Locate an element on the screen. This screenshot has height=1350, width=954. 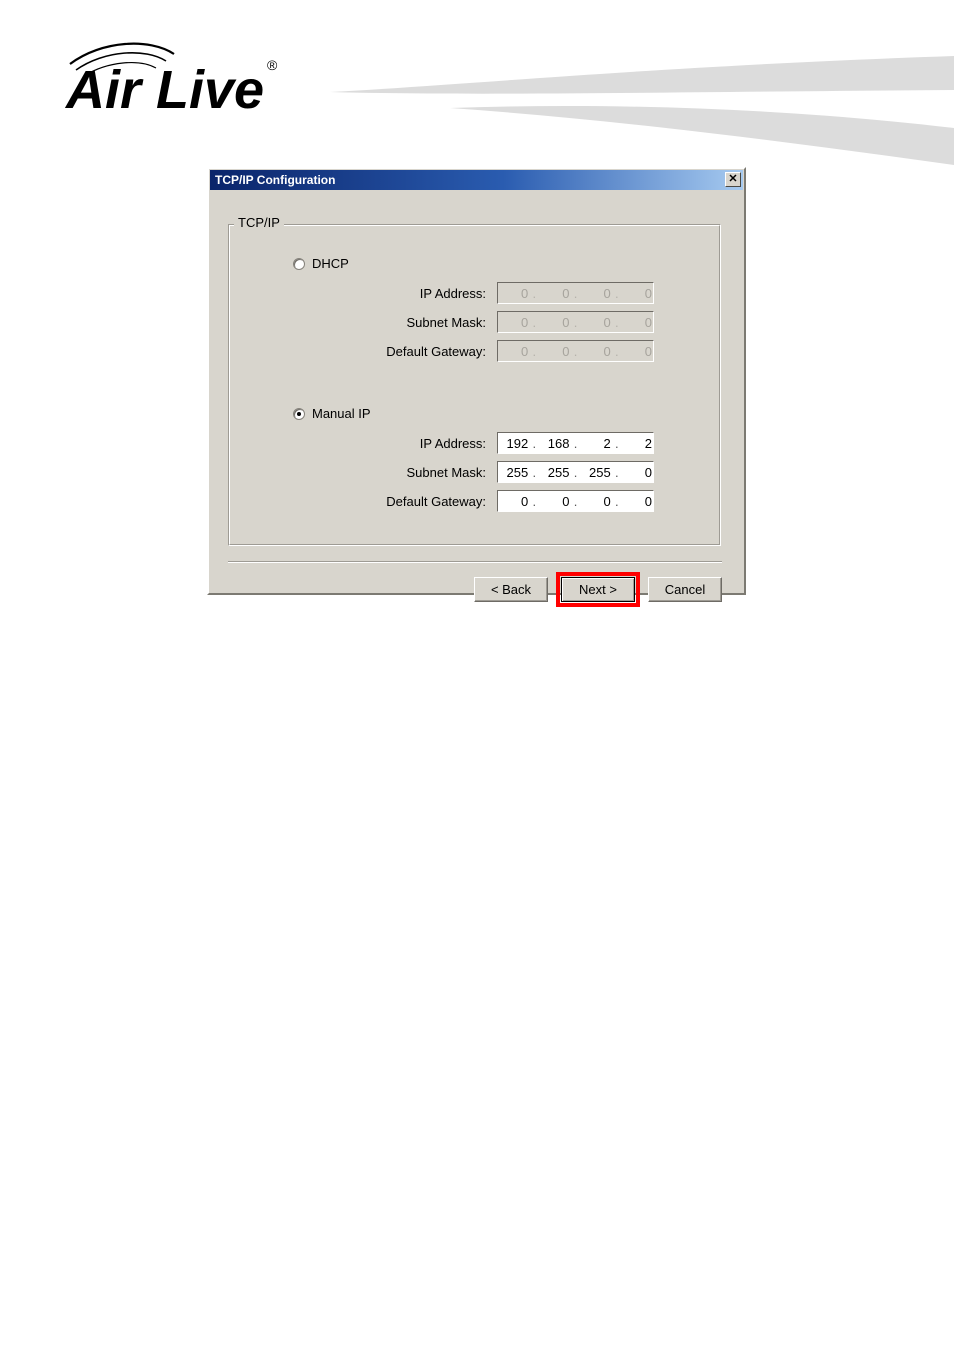
field-row-dhcp-default-gateway: Default Gateway: 0 . 0 . 0 . 0 is located at coordinates (510, 351).